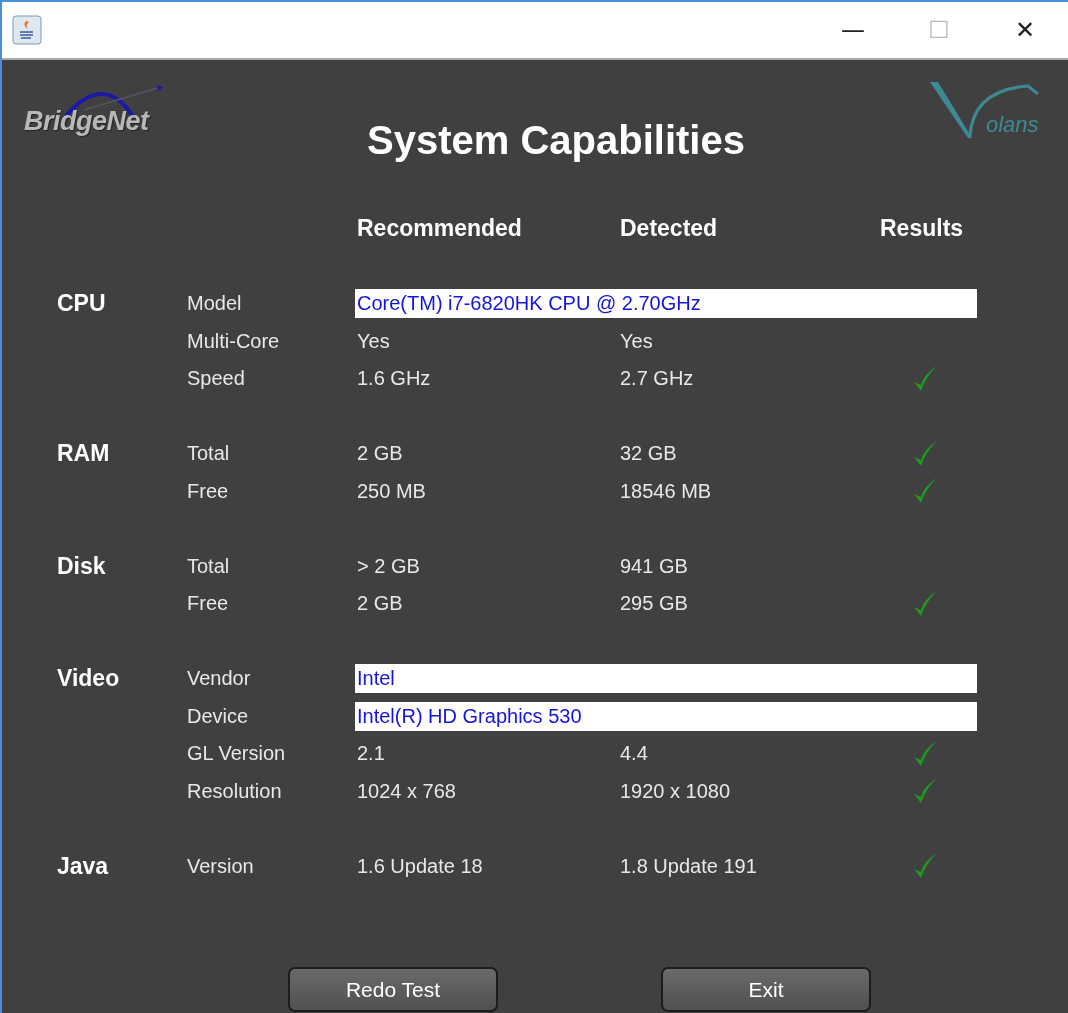  I want to click on minimize-button: —, so click(853, 30).